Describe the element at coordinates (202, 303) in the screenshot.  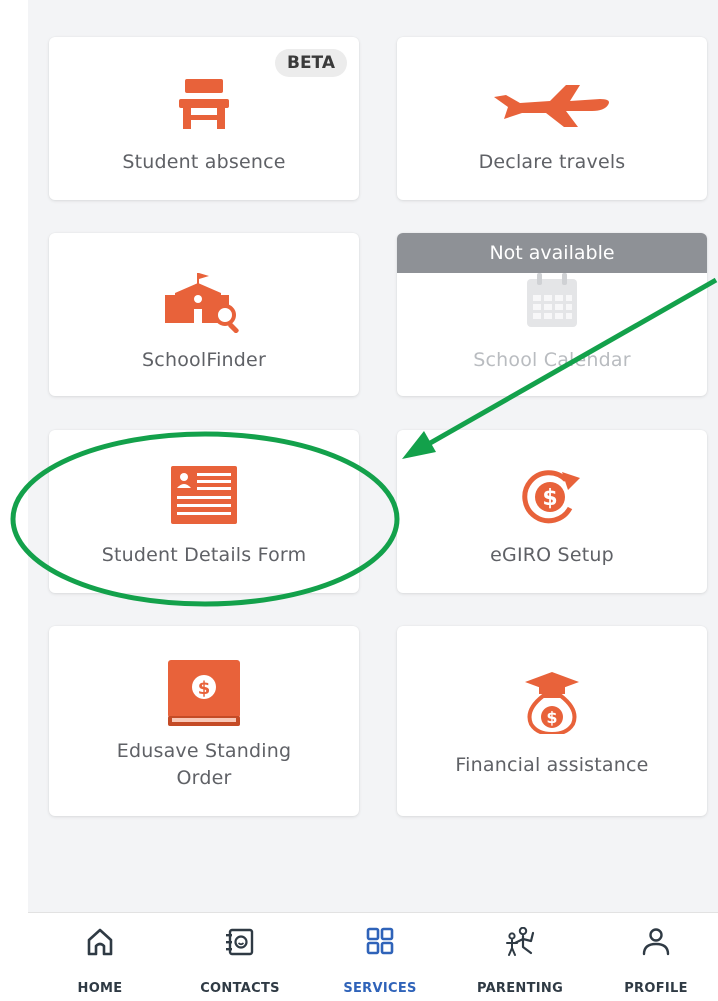
I see `school-search-icon` at that location.